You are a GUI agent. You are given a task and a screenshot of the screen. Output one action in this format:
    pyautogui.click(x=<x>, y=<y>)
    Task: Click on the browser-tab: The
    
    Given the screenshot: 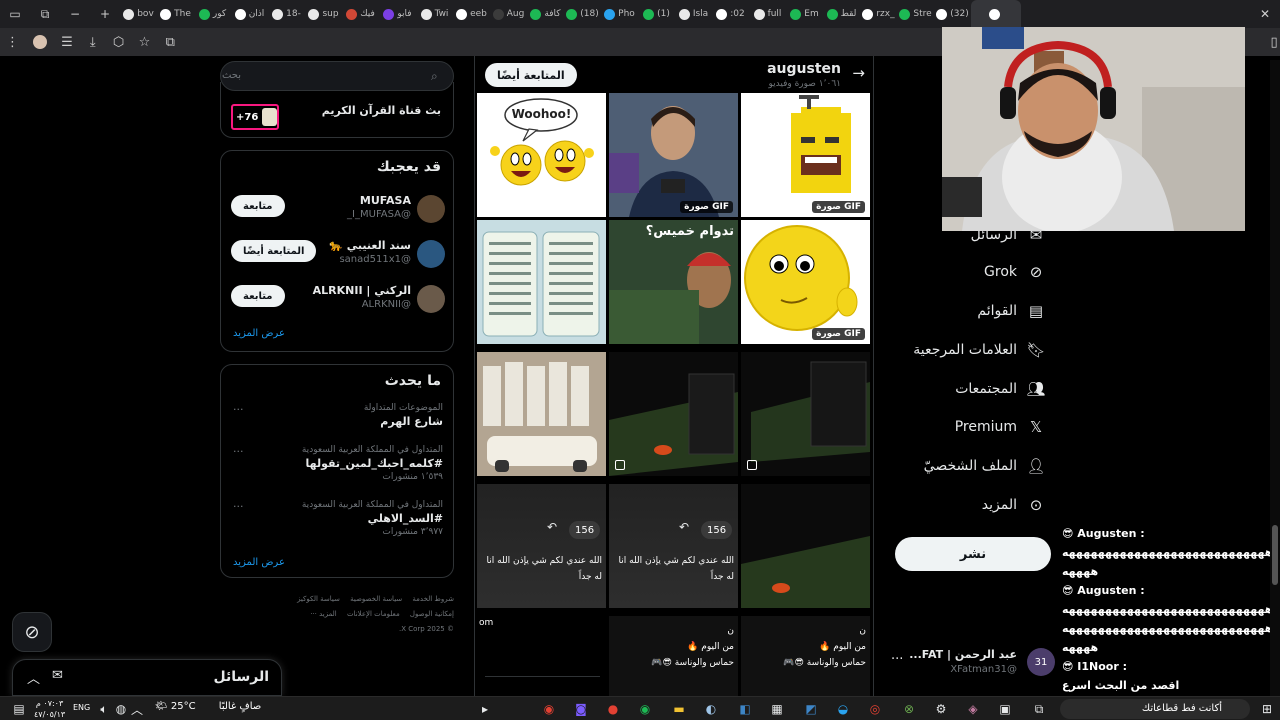 What is the action you would take?
    pyautogui.click(x=175, y=14)
    